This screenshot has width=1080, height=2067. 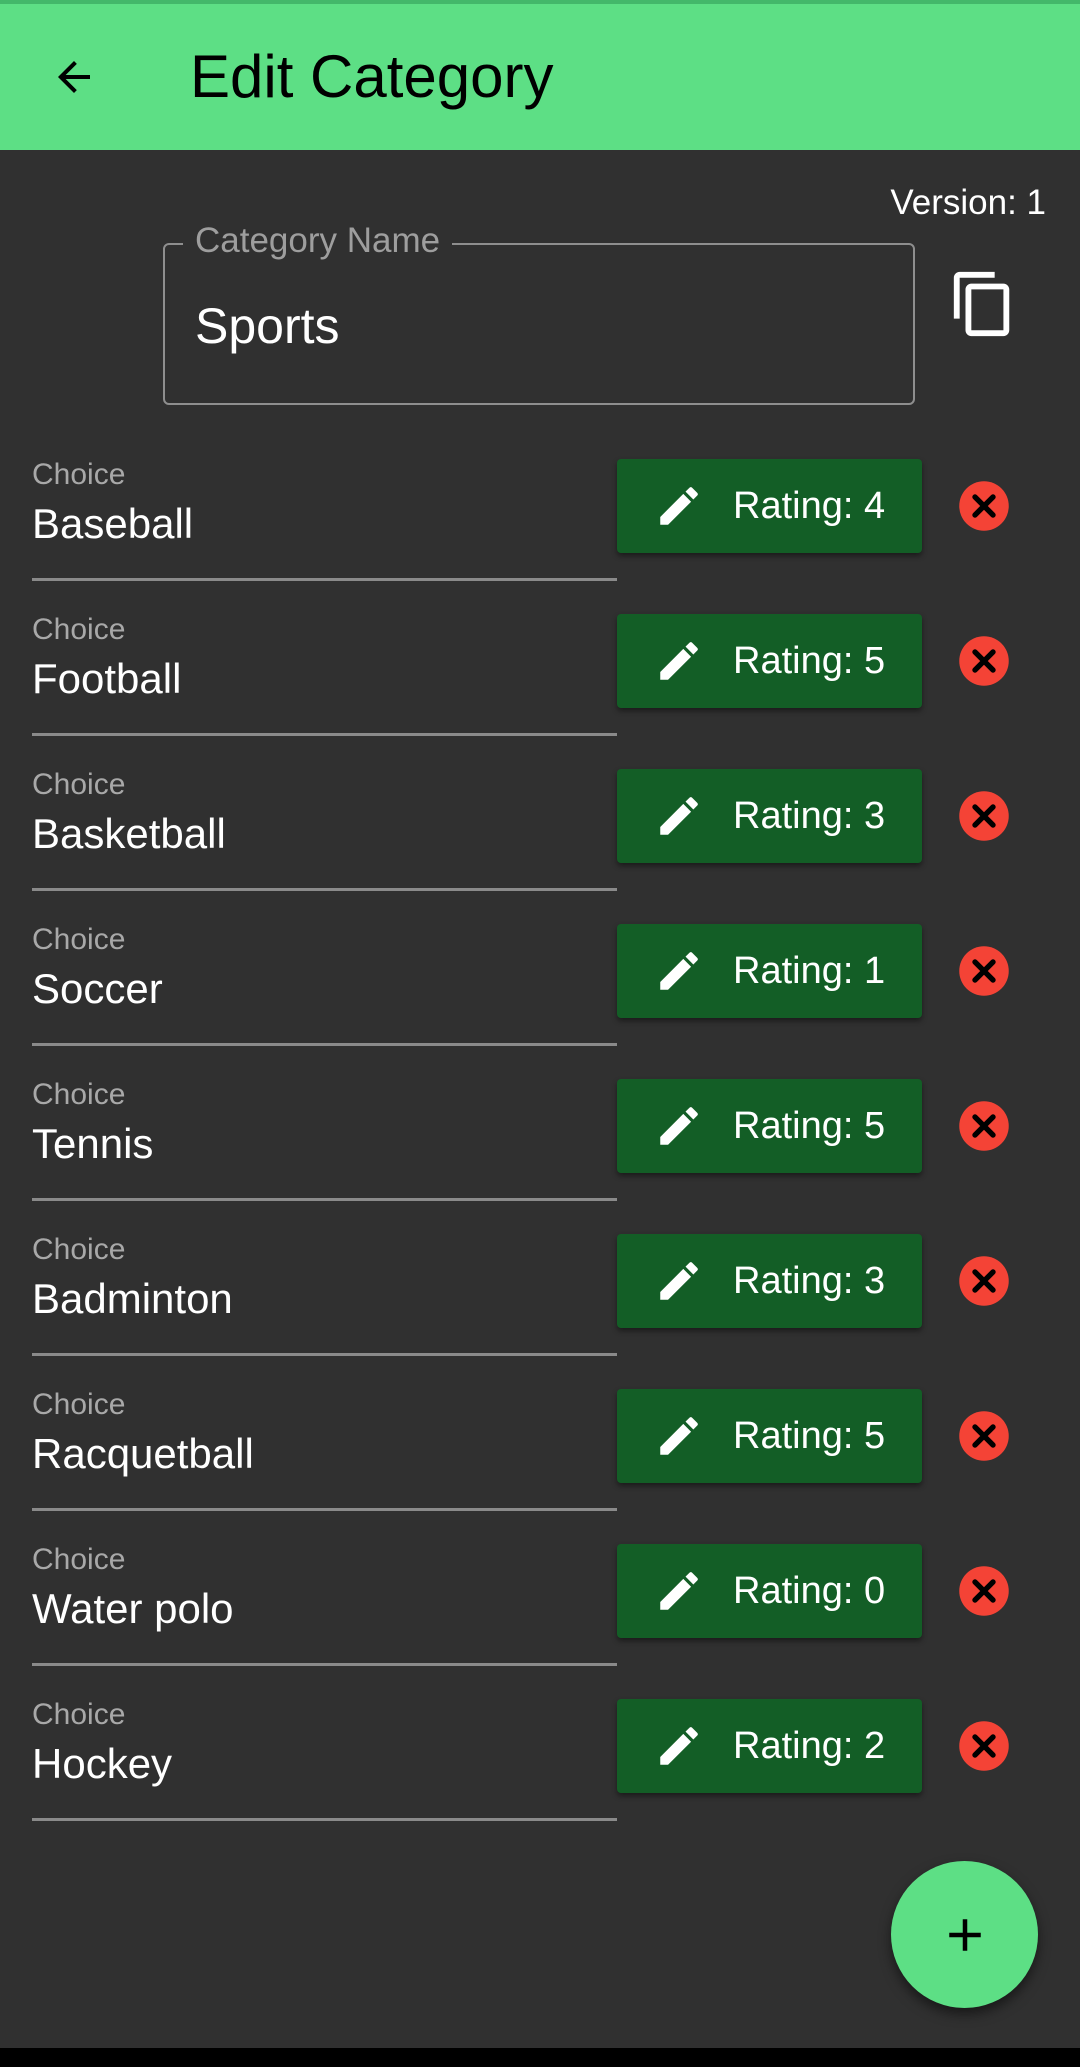 What do you see at coordinates (133, 1609) in the screenshot?
I see `choice-input: Water polo` at bounding box center [133, 1609].